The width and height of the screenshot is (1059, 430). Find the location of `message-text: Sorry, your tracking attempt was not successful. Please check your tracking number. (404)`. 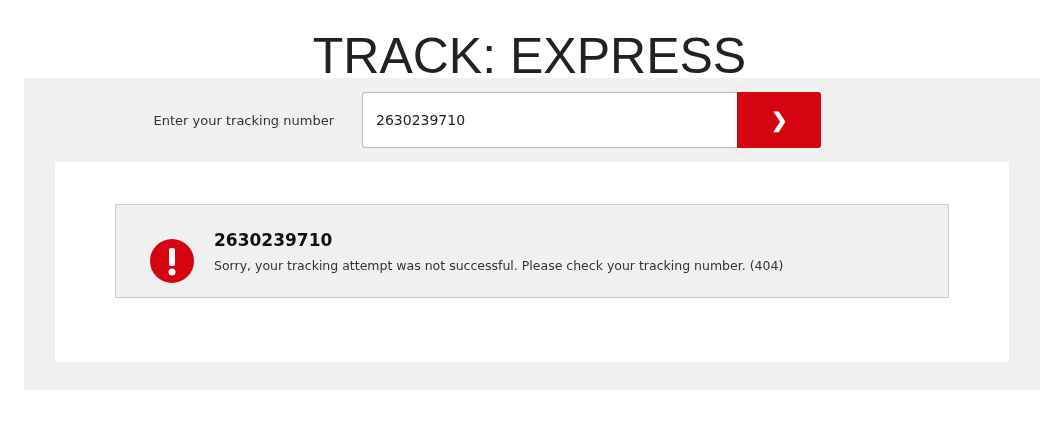

message-text: Sorry, your tracking attempt was not successful. Please check your tracking number. (404) is located at coordinates (499, 265).